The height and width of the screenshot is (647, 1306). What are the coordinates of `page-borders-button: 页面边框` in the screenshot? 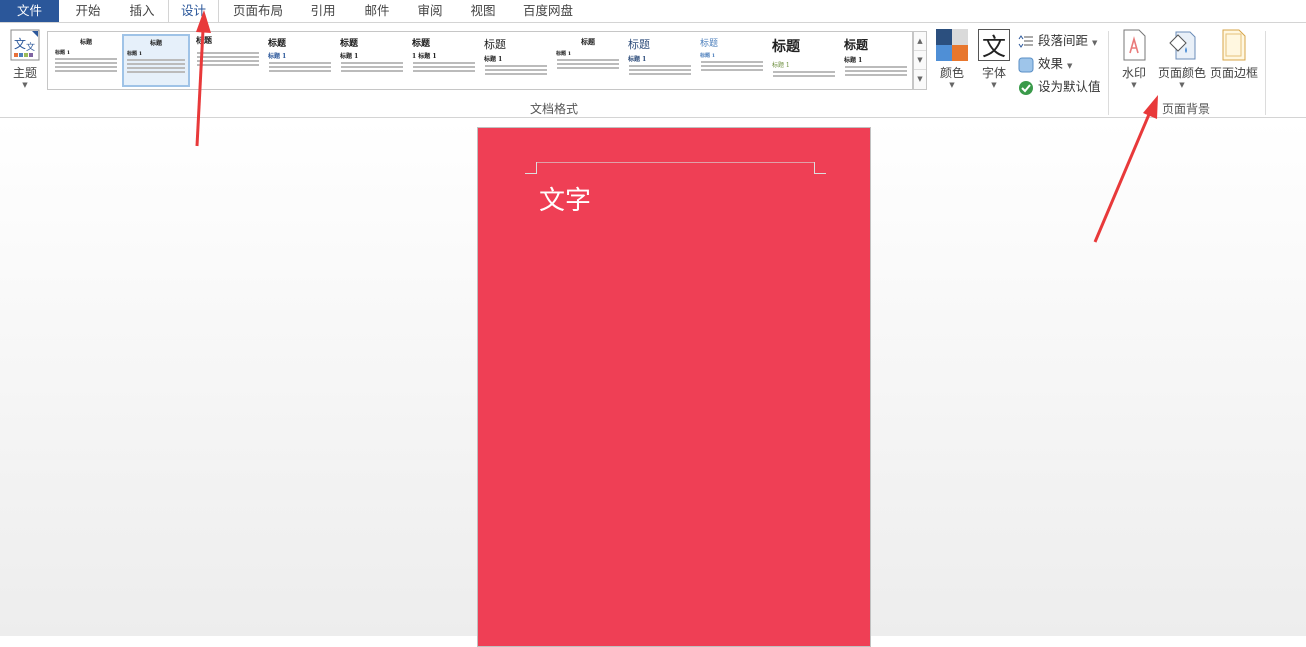 It's located at (1234, 55).